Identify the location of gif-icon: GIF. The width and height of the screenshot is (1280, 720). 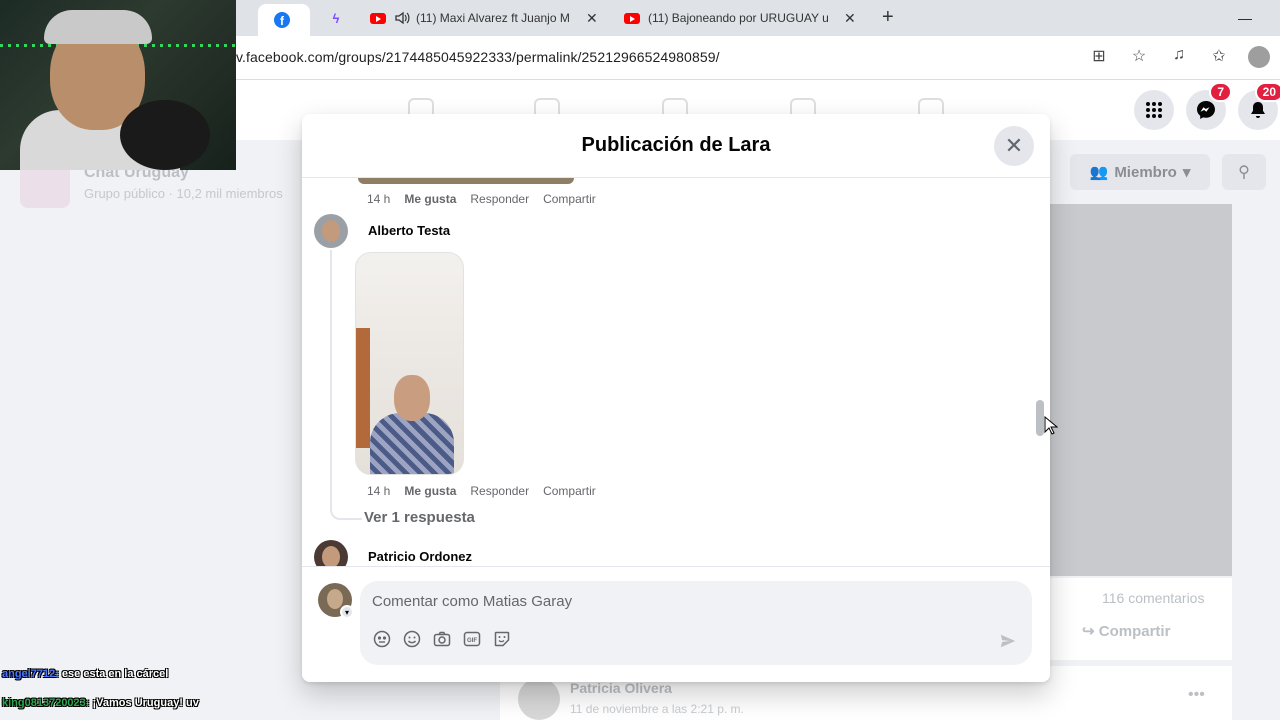
(472, 639).